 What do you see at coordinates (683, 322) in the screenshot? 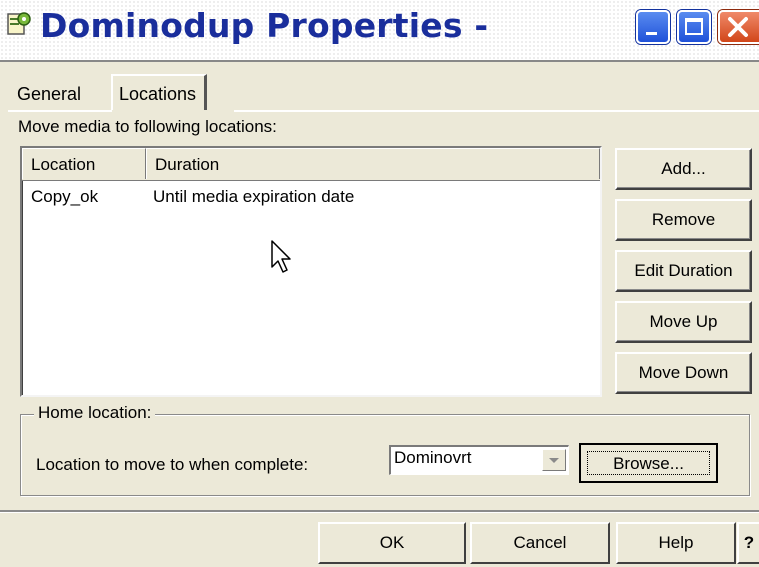
I see `move-up-button: Move Up` at bounding box center [683, 322].